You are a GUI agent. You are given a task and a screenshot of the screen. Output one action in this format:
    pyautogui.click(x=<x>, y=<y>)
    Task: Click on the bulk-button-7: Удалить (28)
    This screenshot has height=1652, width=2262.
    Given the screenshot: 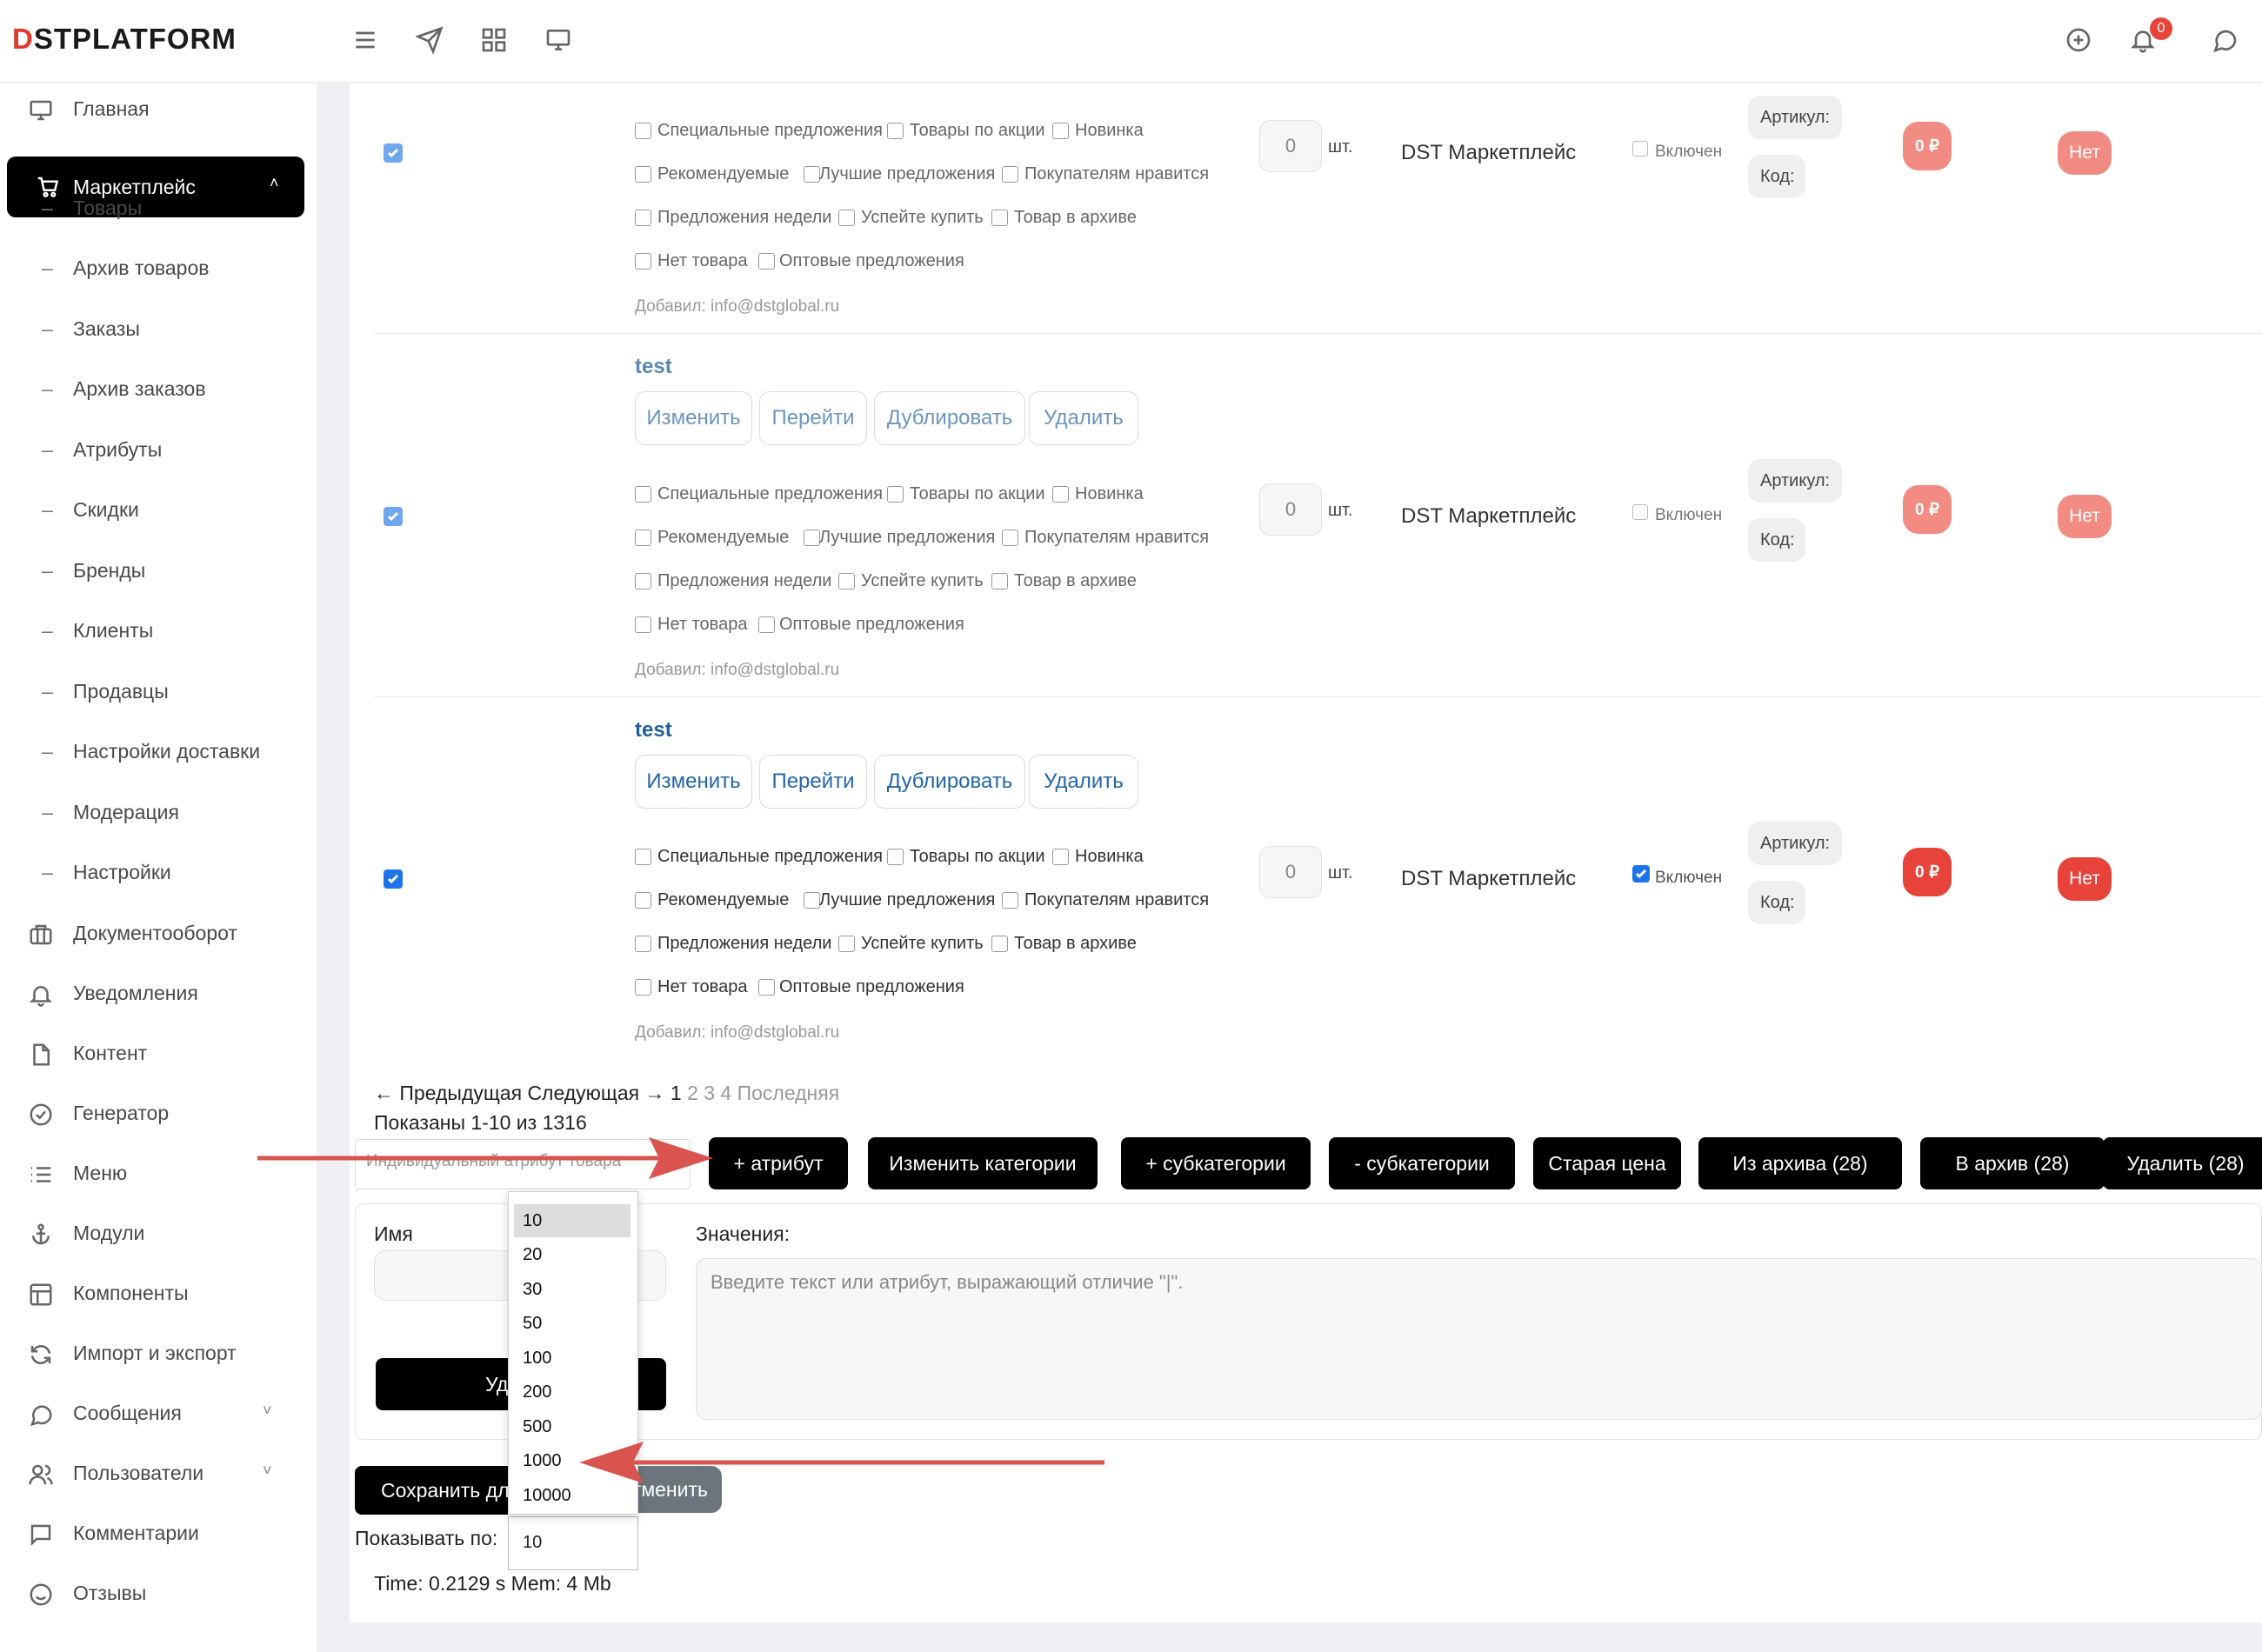 What is the action you would take?
    pyautogui.click(x=2183, y=1163)
    